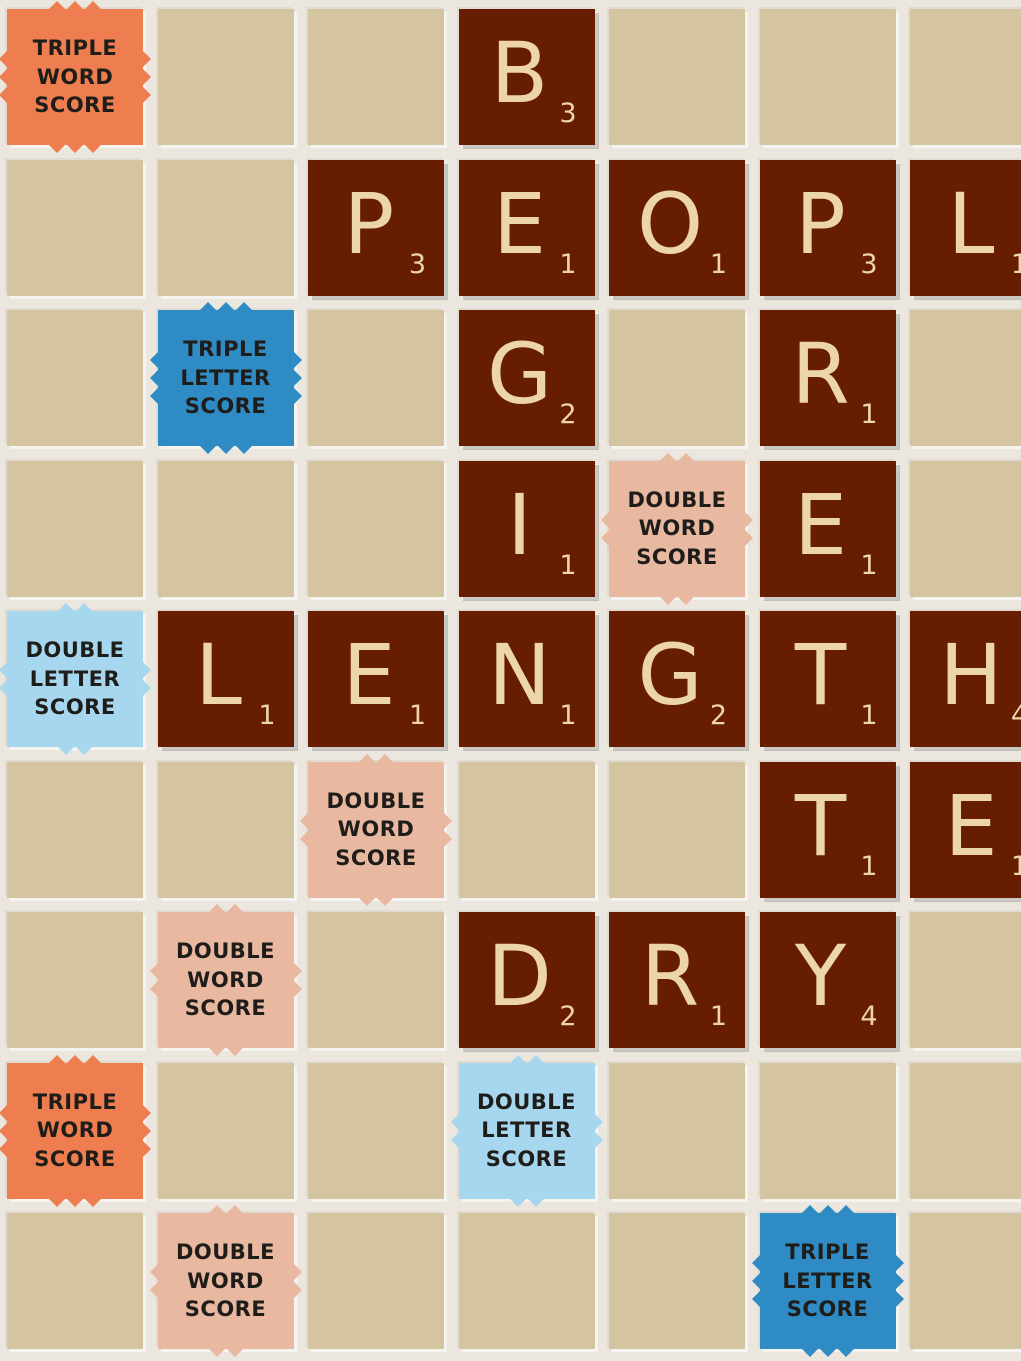  Describe the element at coordinates (677, 227) in the screenshot. I see `letter-tile: O1` at that location.